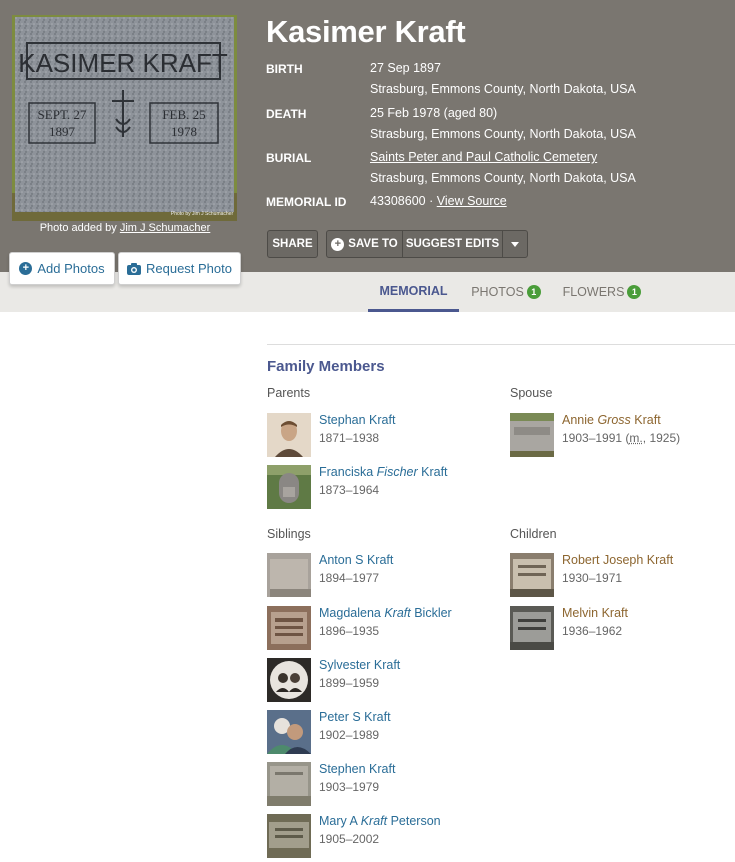  I want to click on member-dates: 1903–1979, so click(349, 787).